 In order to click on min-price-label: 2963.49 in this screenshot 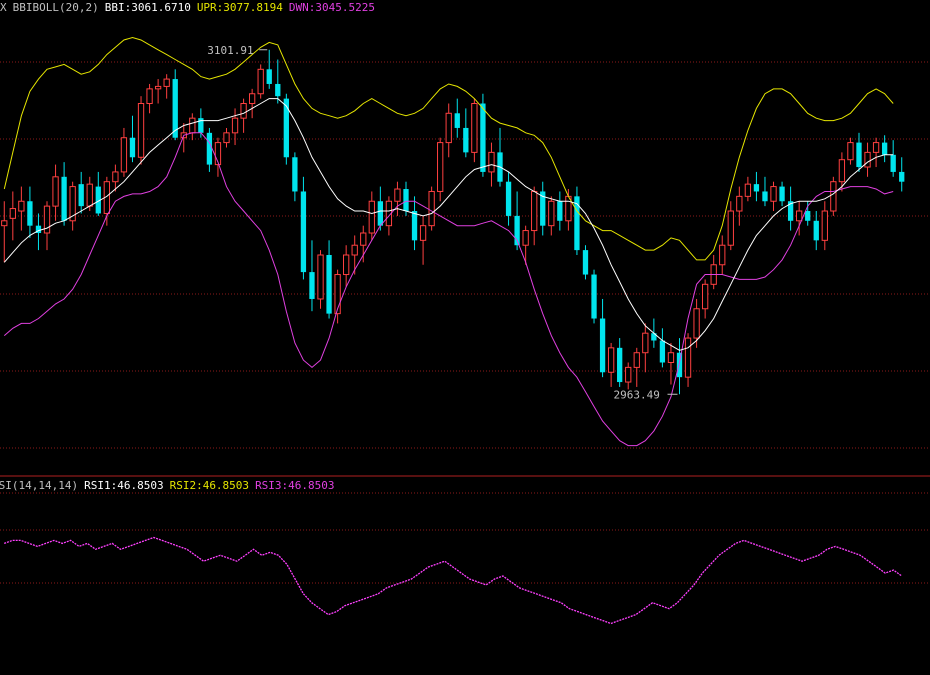, I will do `click(637, 394)`.